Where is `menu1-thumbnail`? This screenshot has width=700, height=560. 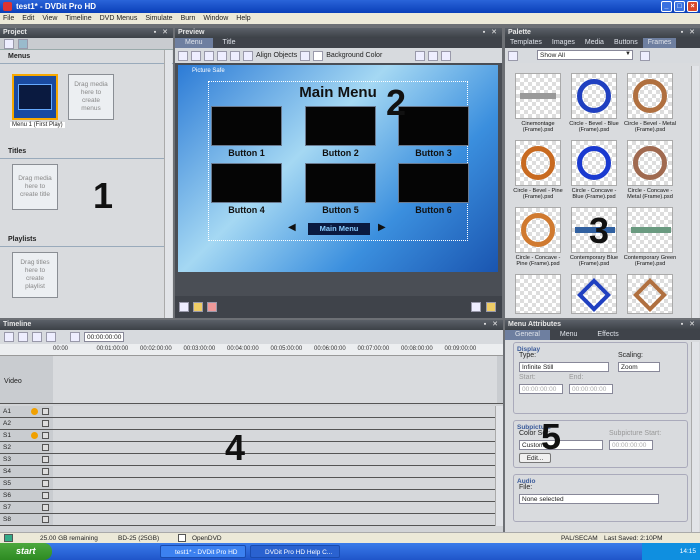
menu1-thumbnail is located at coordinates (35, 97).